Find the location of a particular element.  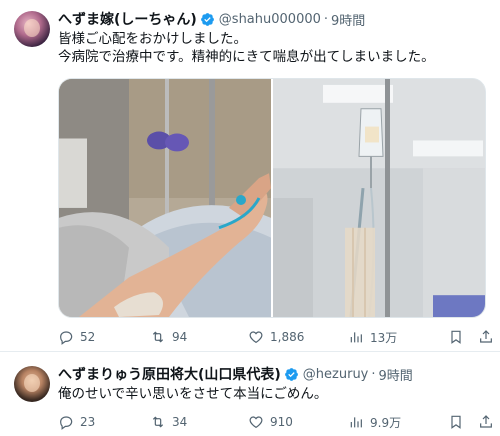

tweet-actions: 23 34 910 9.9万 is located at coordinates (275, 422).